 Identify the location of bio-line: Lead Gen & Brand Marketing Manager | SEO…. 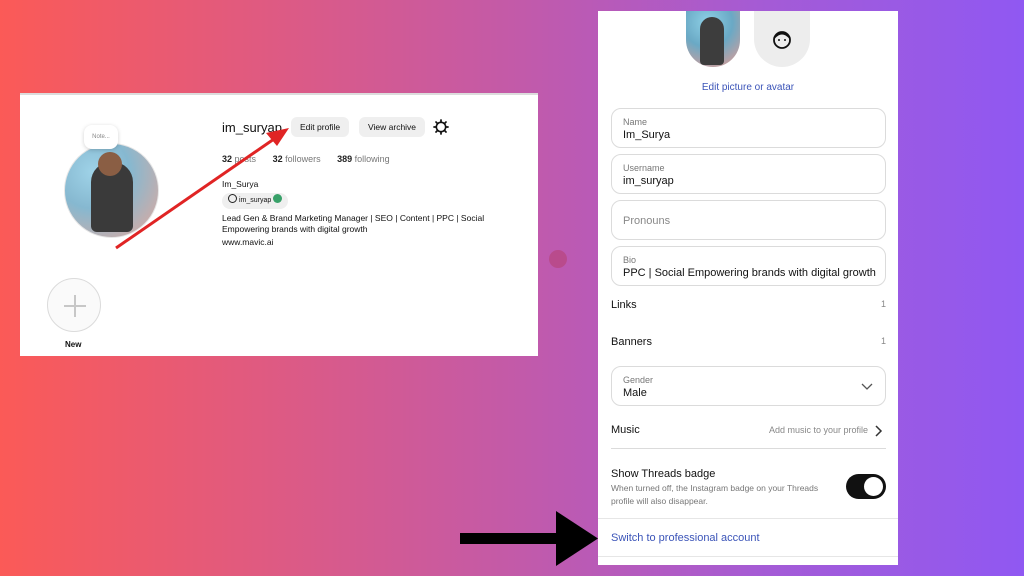
(353, 218).